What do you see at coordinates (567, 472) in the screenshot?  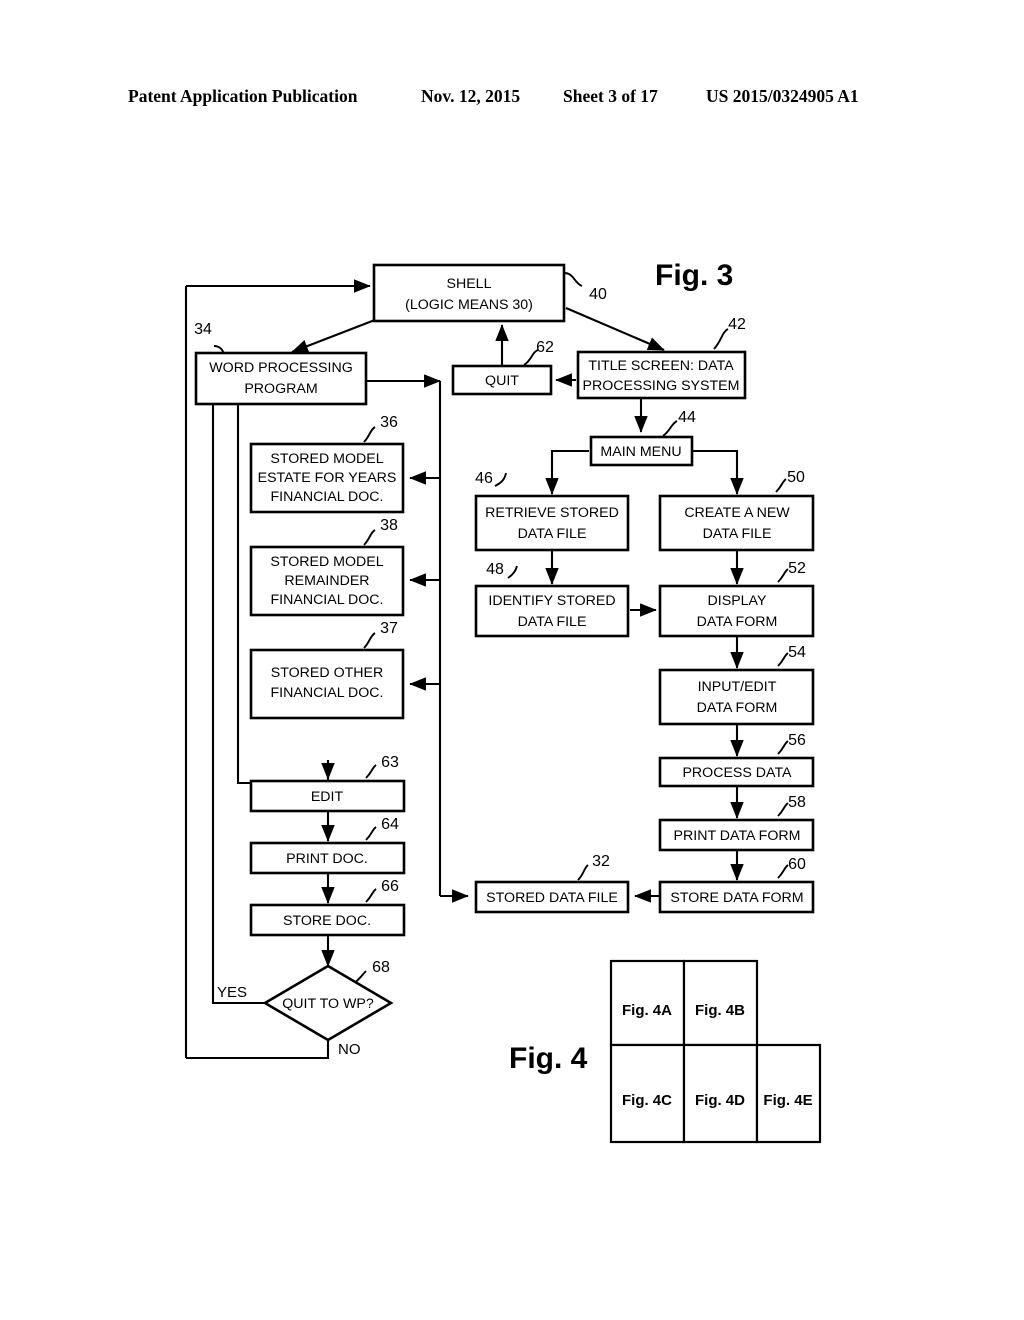 I see `connector-main-menu-to-retrieve` at bounding box center [567, 472].